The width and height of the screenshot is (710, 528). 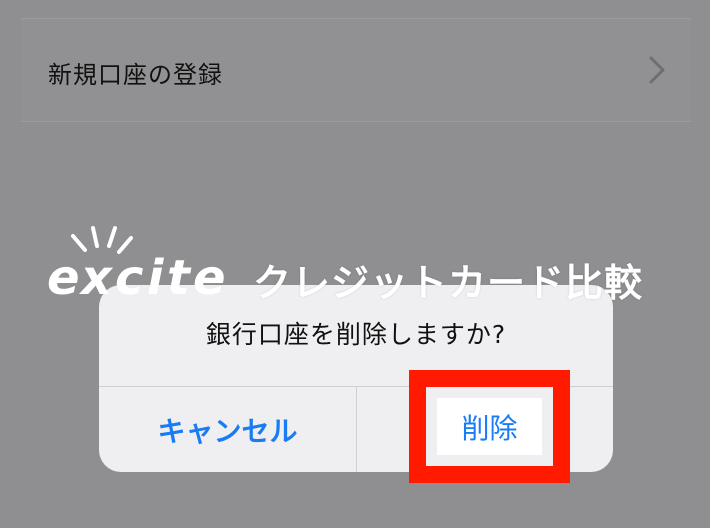 What do you see at coordinates (227, 429) in the screenshot?
I see `cancel-button: キャンセル` at bounding box center [227, 429].